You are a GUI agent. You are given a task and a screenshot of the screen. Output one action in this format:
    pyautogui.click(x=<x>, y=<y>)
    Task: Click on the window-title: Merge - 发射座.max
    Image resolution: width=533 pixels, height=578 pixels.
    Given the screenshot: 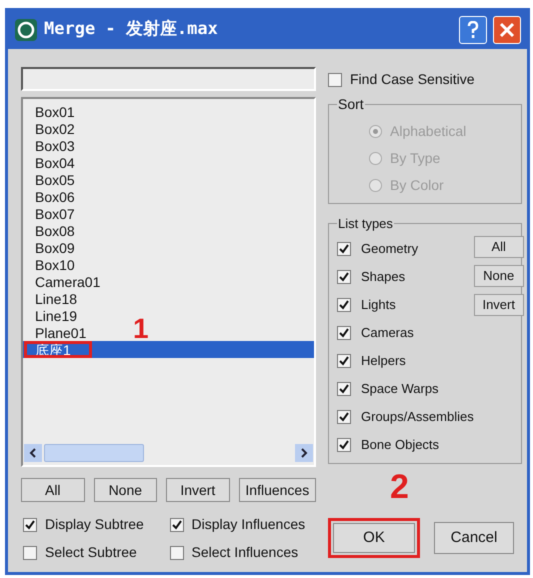 What is the action you would take?
    pyautogui.click(x=131, y=30)
    